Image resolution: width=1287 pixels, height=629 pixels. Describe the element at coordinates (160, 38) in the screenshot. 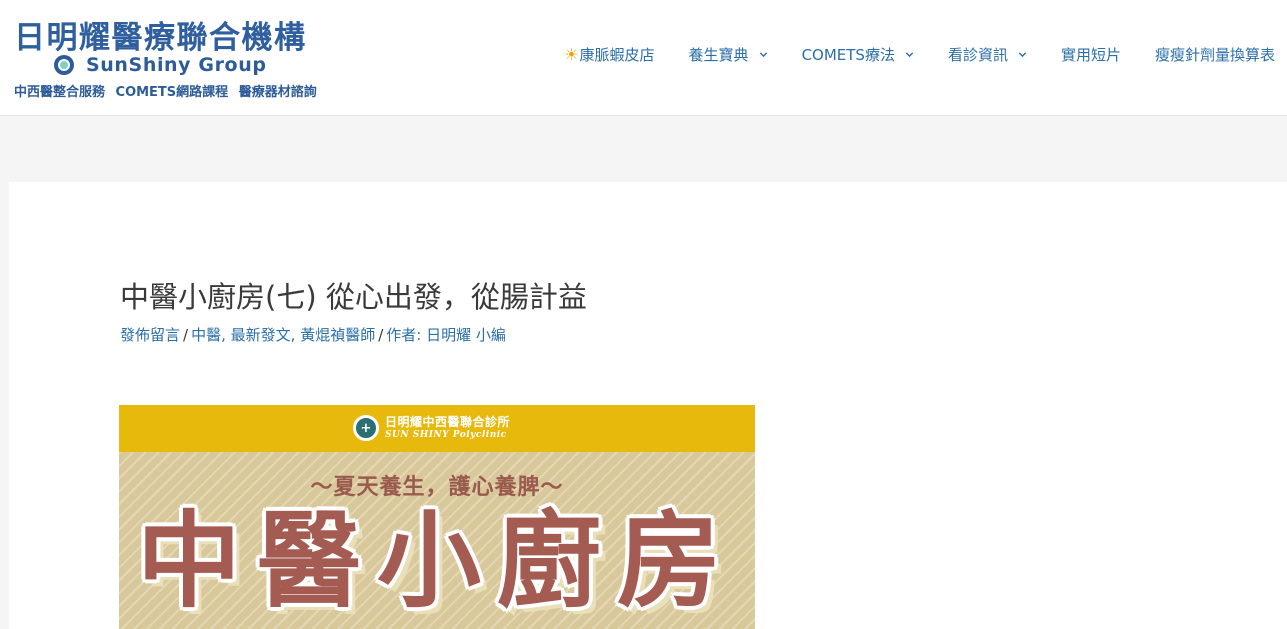

I see `logo-title: 日明耀醫療聯合機構` at that location.